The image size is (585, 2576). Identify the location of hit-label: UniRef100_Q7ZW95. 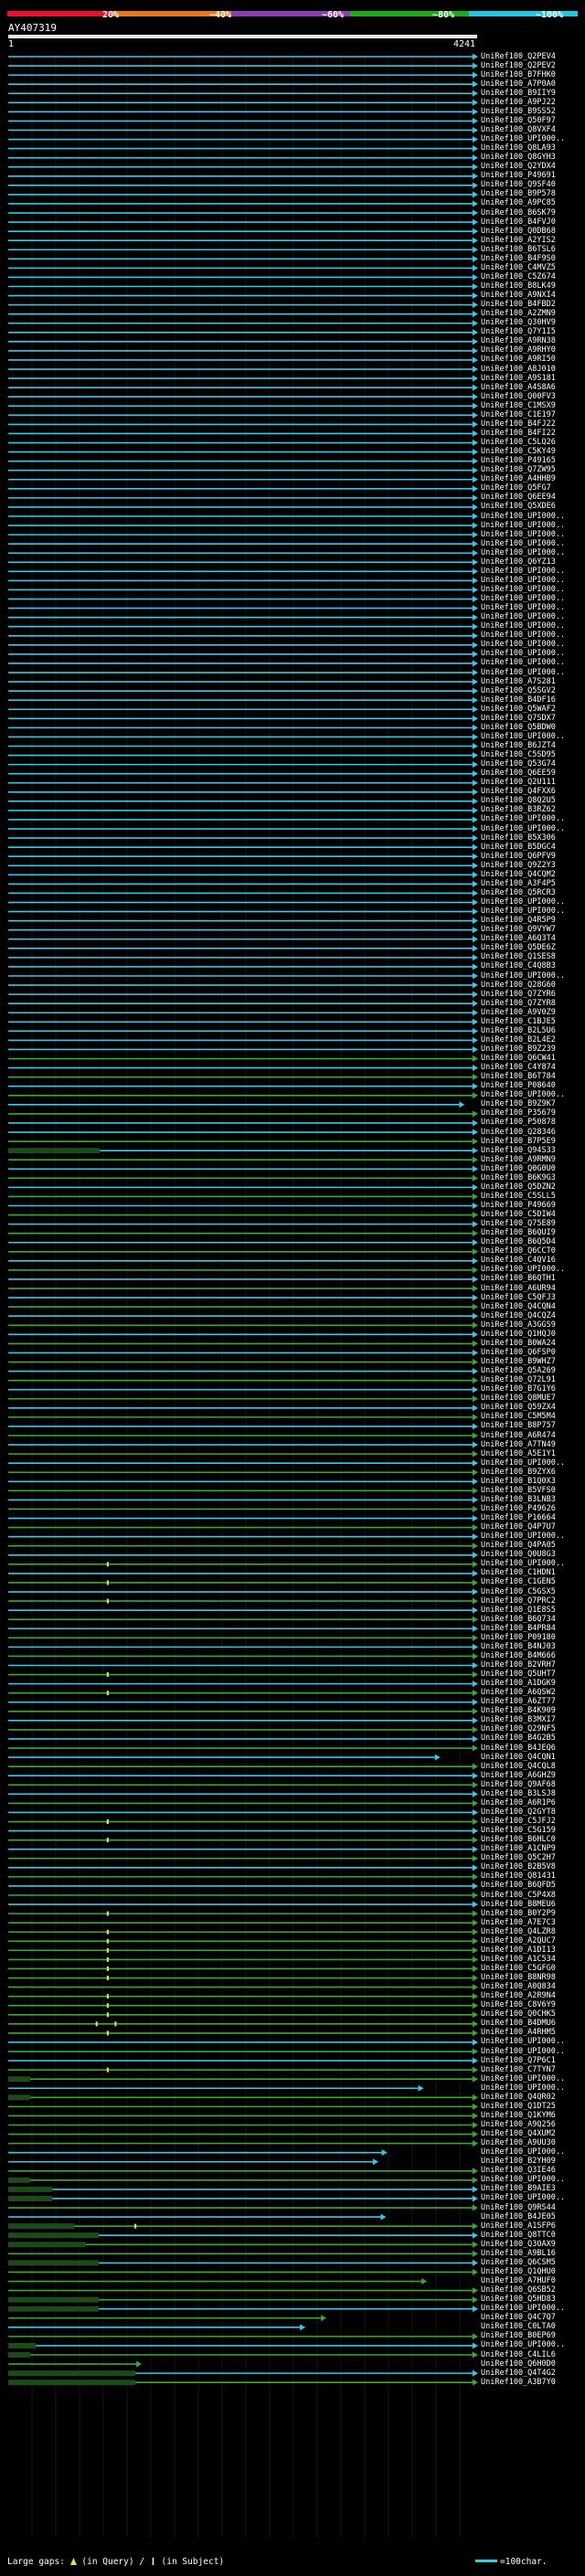
(518, 470).